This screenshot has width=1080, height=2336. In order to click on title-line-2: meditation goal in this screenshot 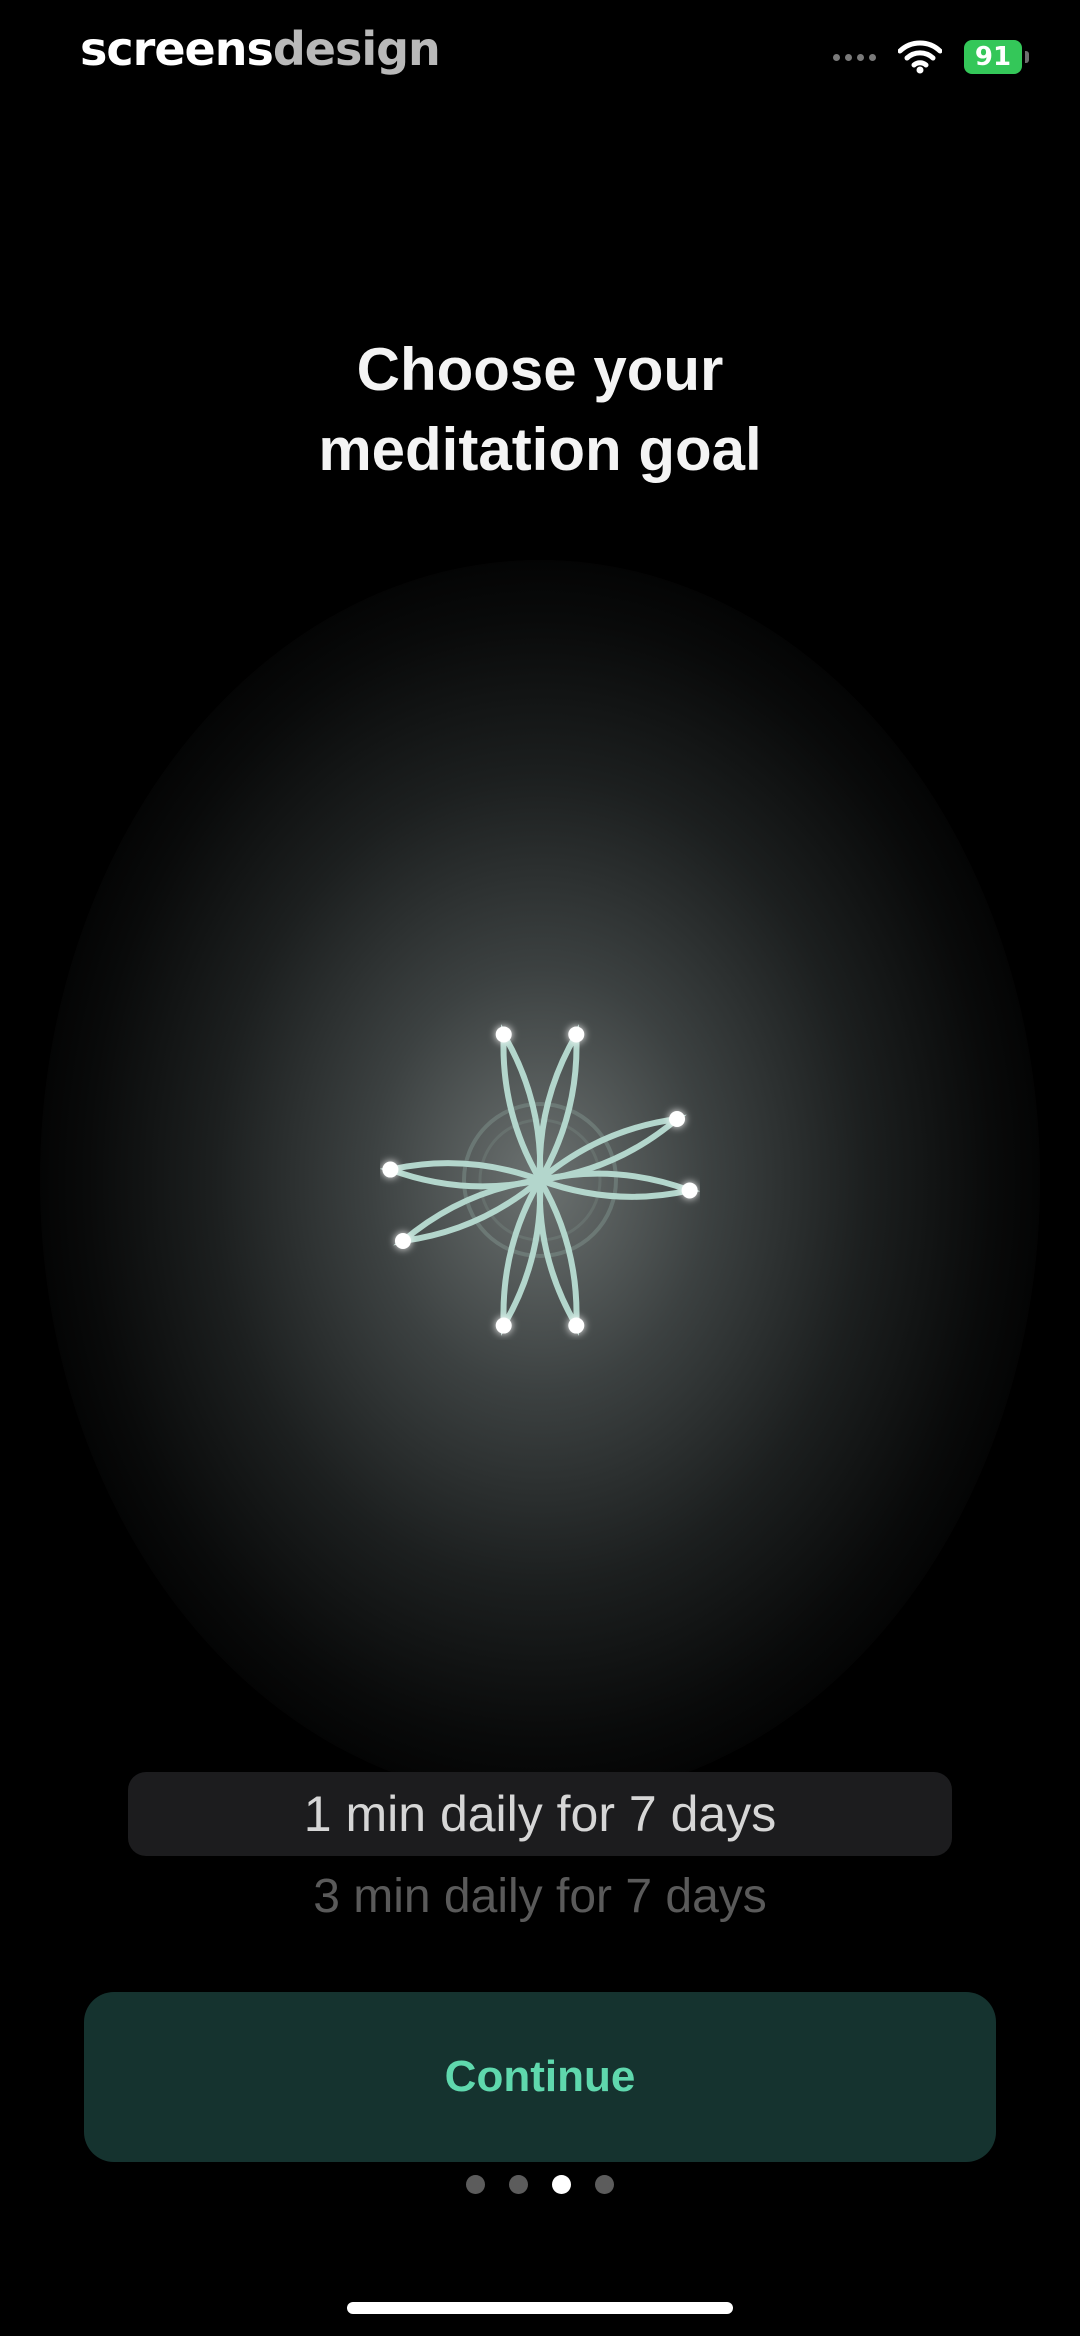, I will do `click(540, 449)`.